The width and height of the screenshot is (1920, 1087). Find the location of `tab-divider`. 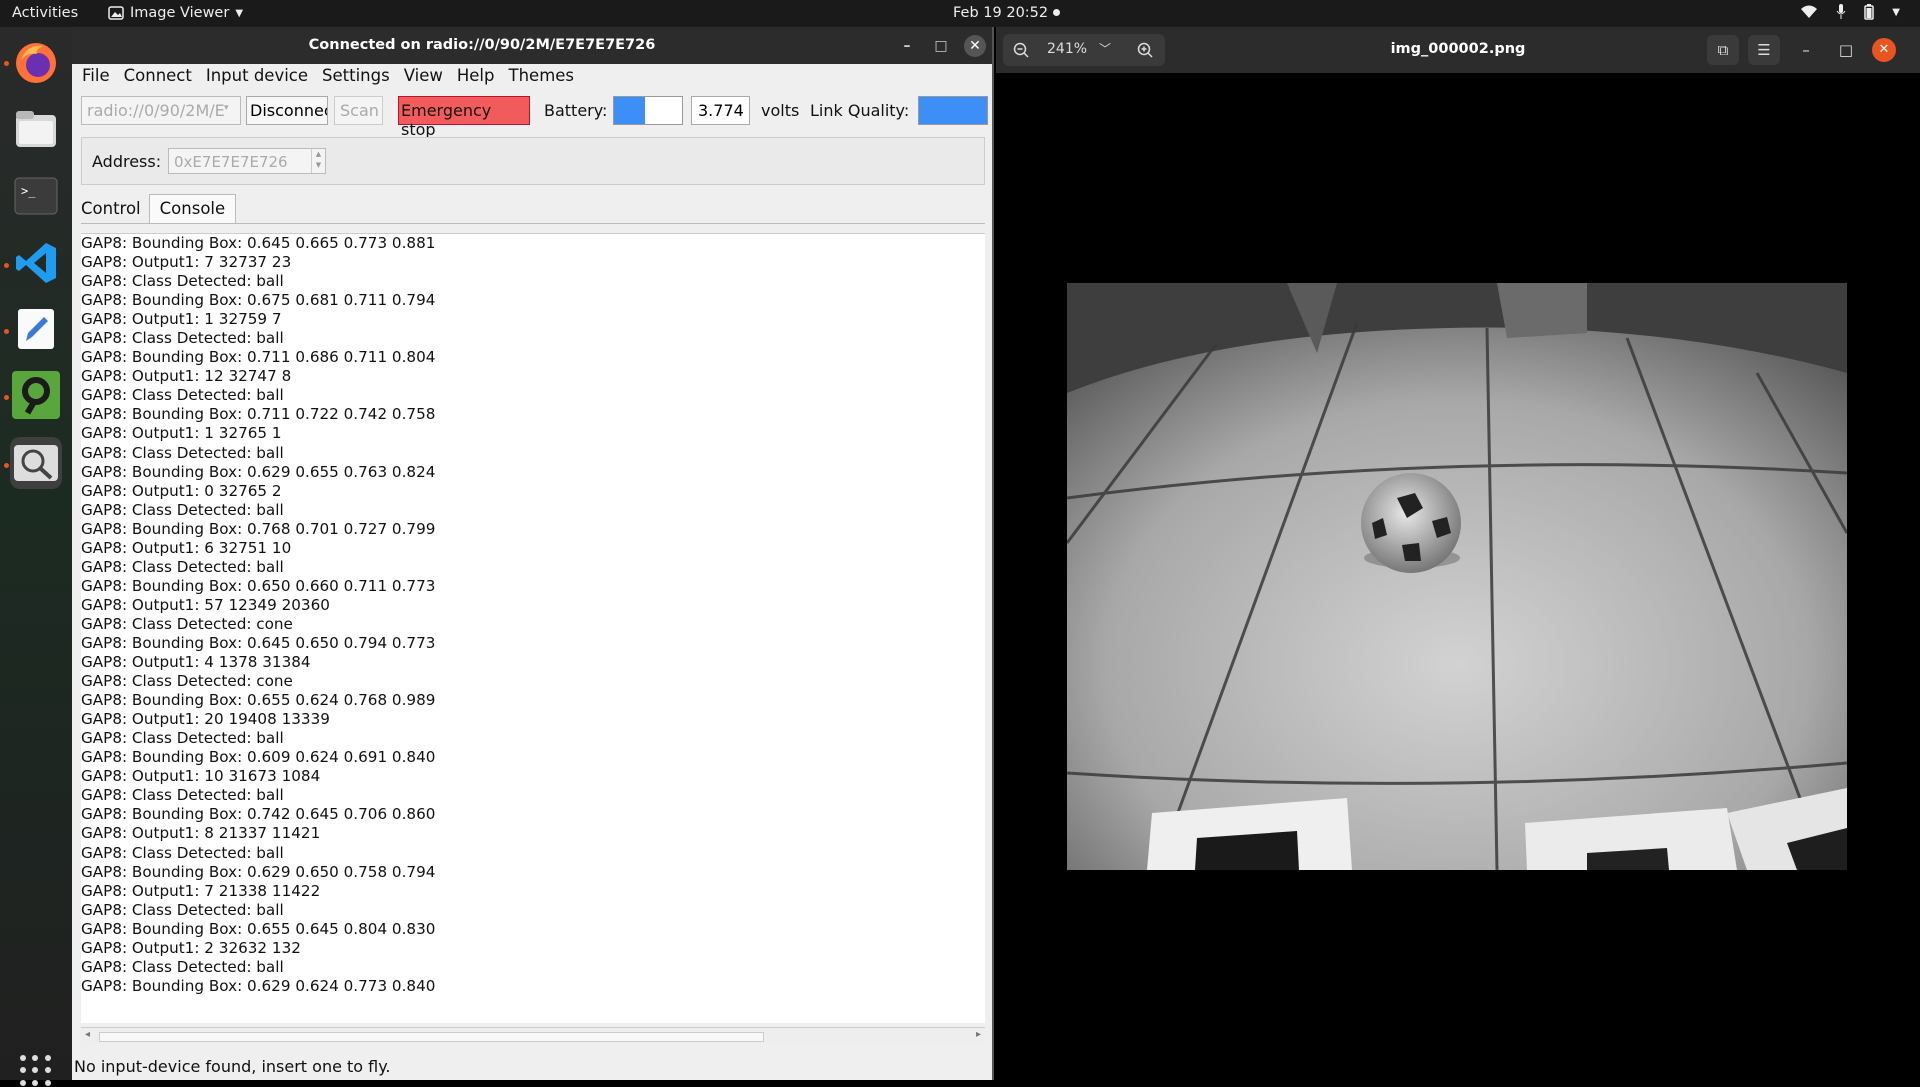

tab-divider is located at coordinates (533, 223).